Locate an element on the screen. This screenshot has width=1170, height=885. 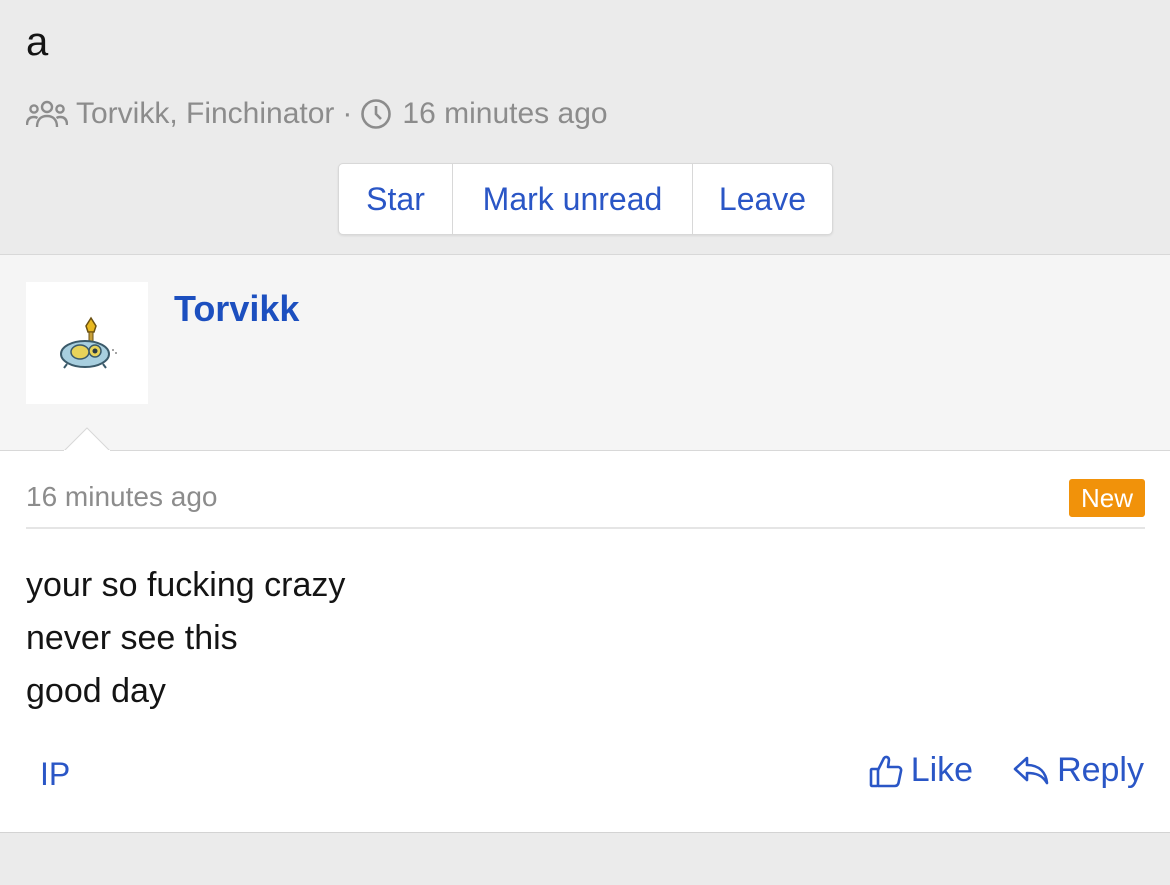
conversation-title: a is located at coordinates (37, 42).